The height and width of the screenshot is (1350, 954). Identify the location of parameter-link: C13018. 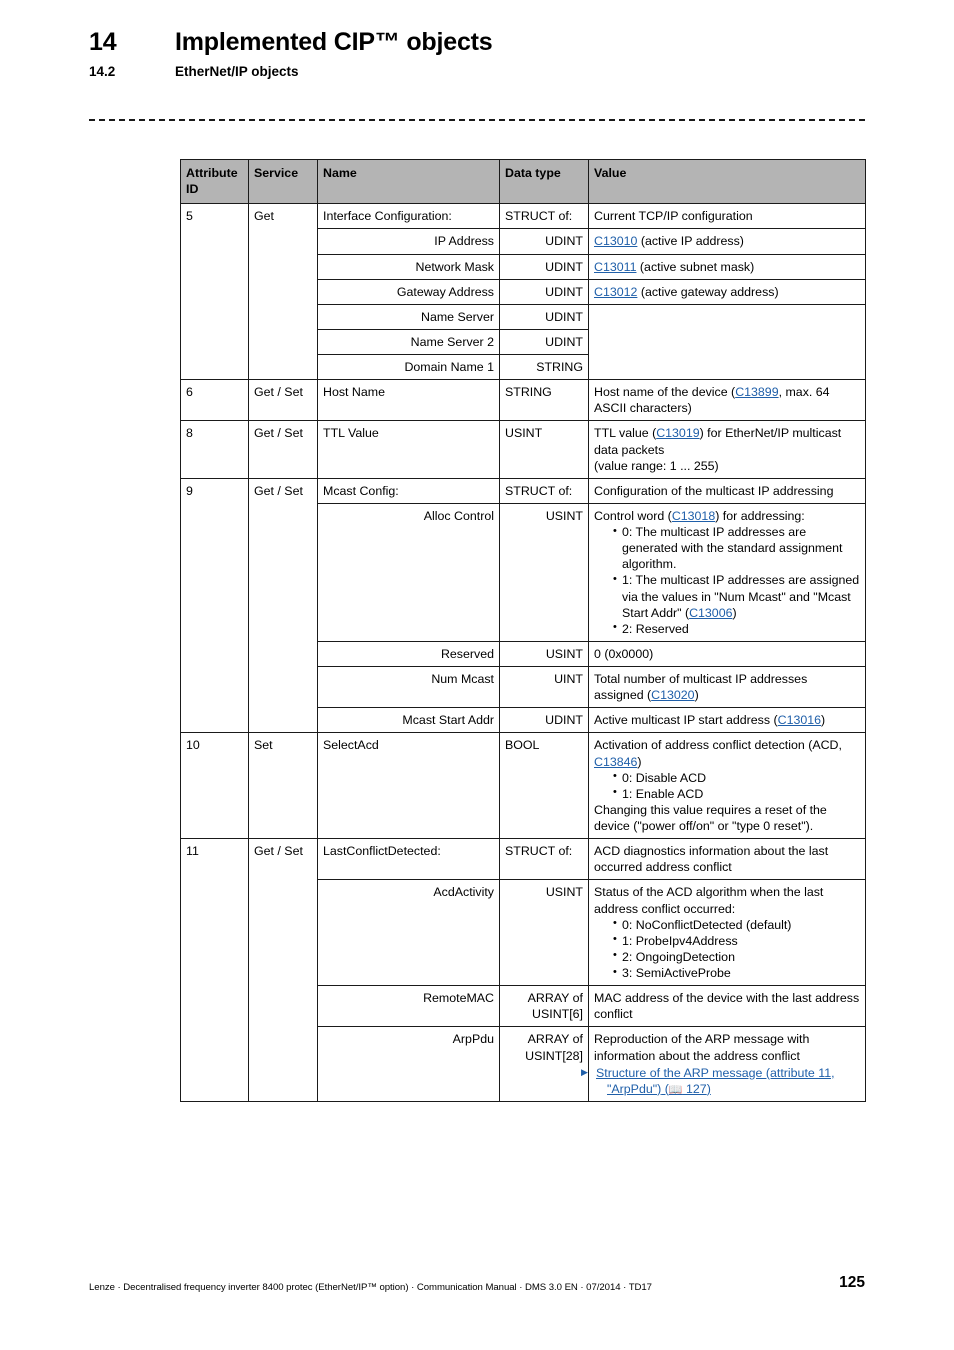
(693, 516).